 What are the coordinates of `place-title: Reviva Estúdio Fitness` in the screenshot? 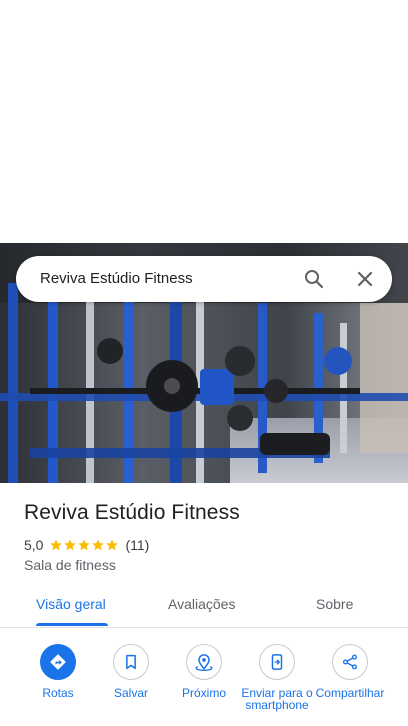 It's located at (132, 512).